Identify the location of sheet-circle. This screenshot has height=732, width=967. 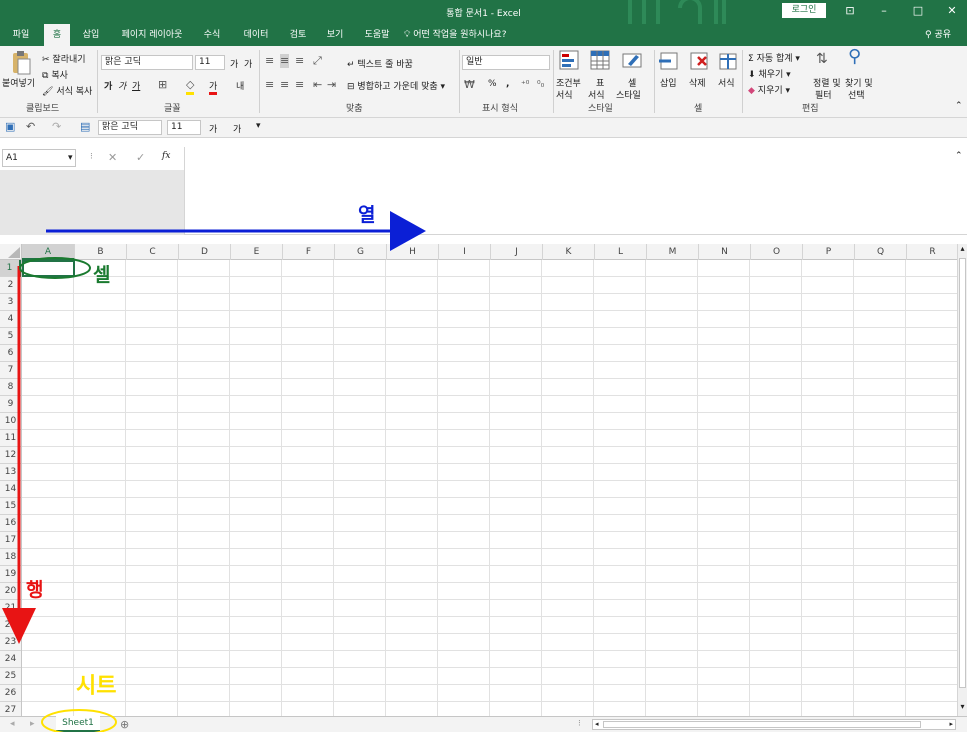
(79, 720).